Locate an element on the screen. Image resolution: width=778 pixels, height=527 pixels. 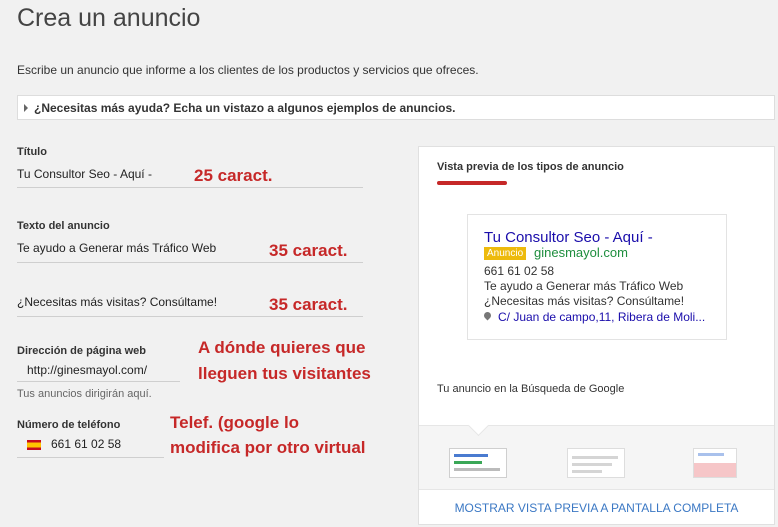
url-hint: Tus anuncios dirigirán aquí. is located at coordinates (84, 394).